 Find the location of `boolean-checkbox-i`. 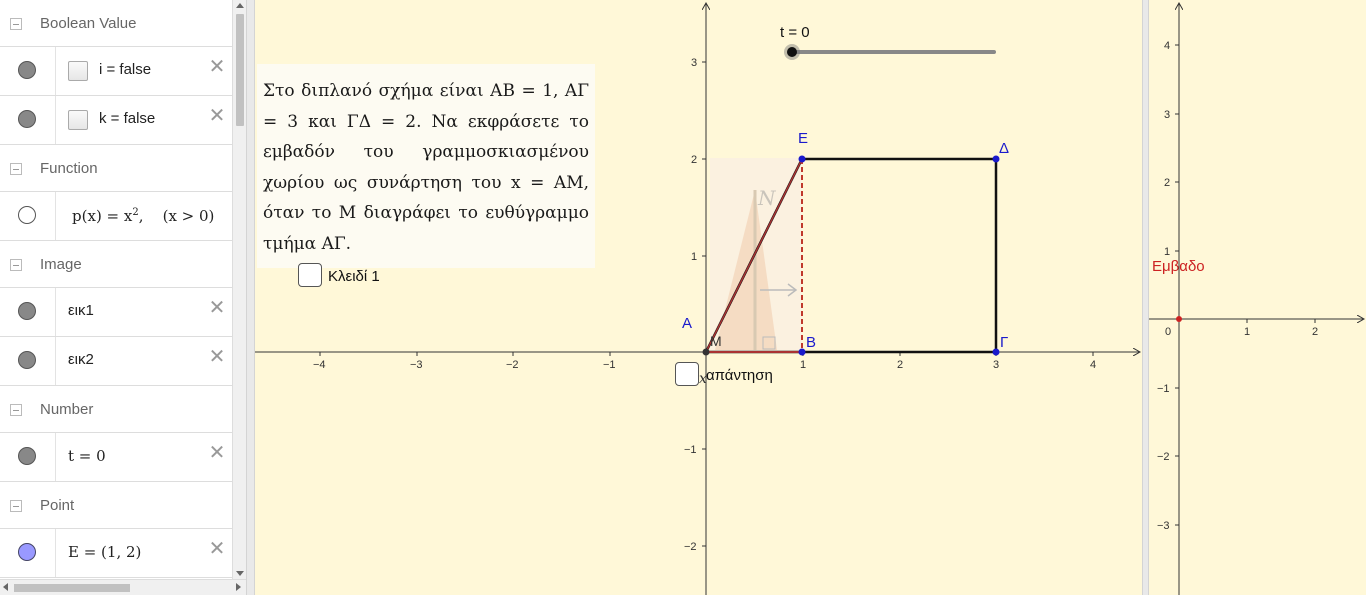

boolean-checkbox-i is located at coordinates (78, 71).